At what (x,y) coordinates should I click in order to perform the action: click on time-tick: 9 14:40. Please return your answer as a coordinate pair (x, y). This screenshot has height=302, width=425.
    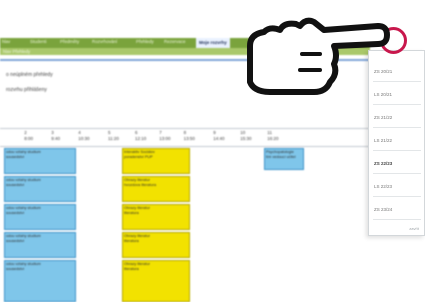
    Looking at the image, I should click on (223, 136).